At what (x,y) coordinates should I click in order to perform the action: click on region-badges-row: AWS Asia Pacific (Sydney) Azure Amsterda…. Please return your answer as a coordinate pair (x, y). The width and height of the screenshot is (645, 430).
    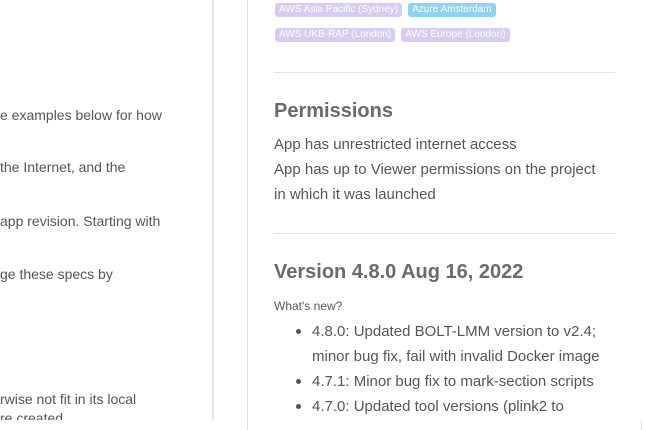
    Looking at the image, I should click on (385, 10).